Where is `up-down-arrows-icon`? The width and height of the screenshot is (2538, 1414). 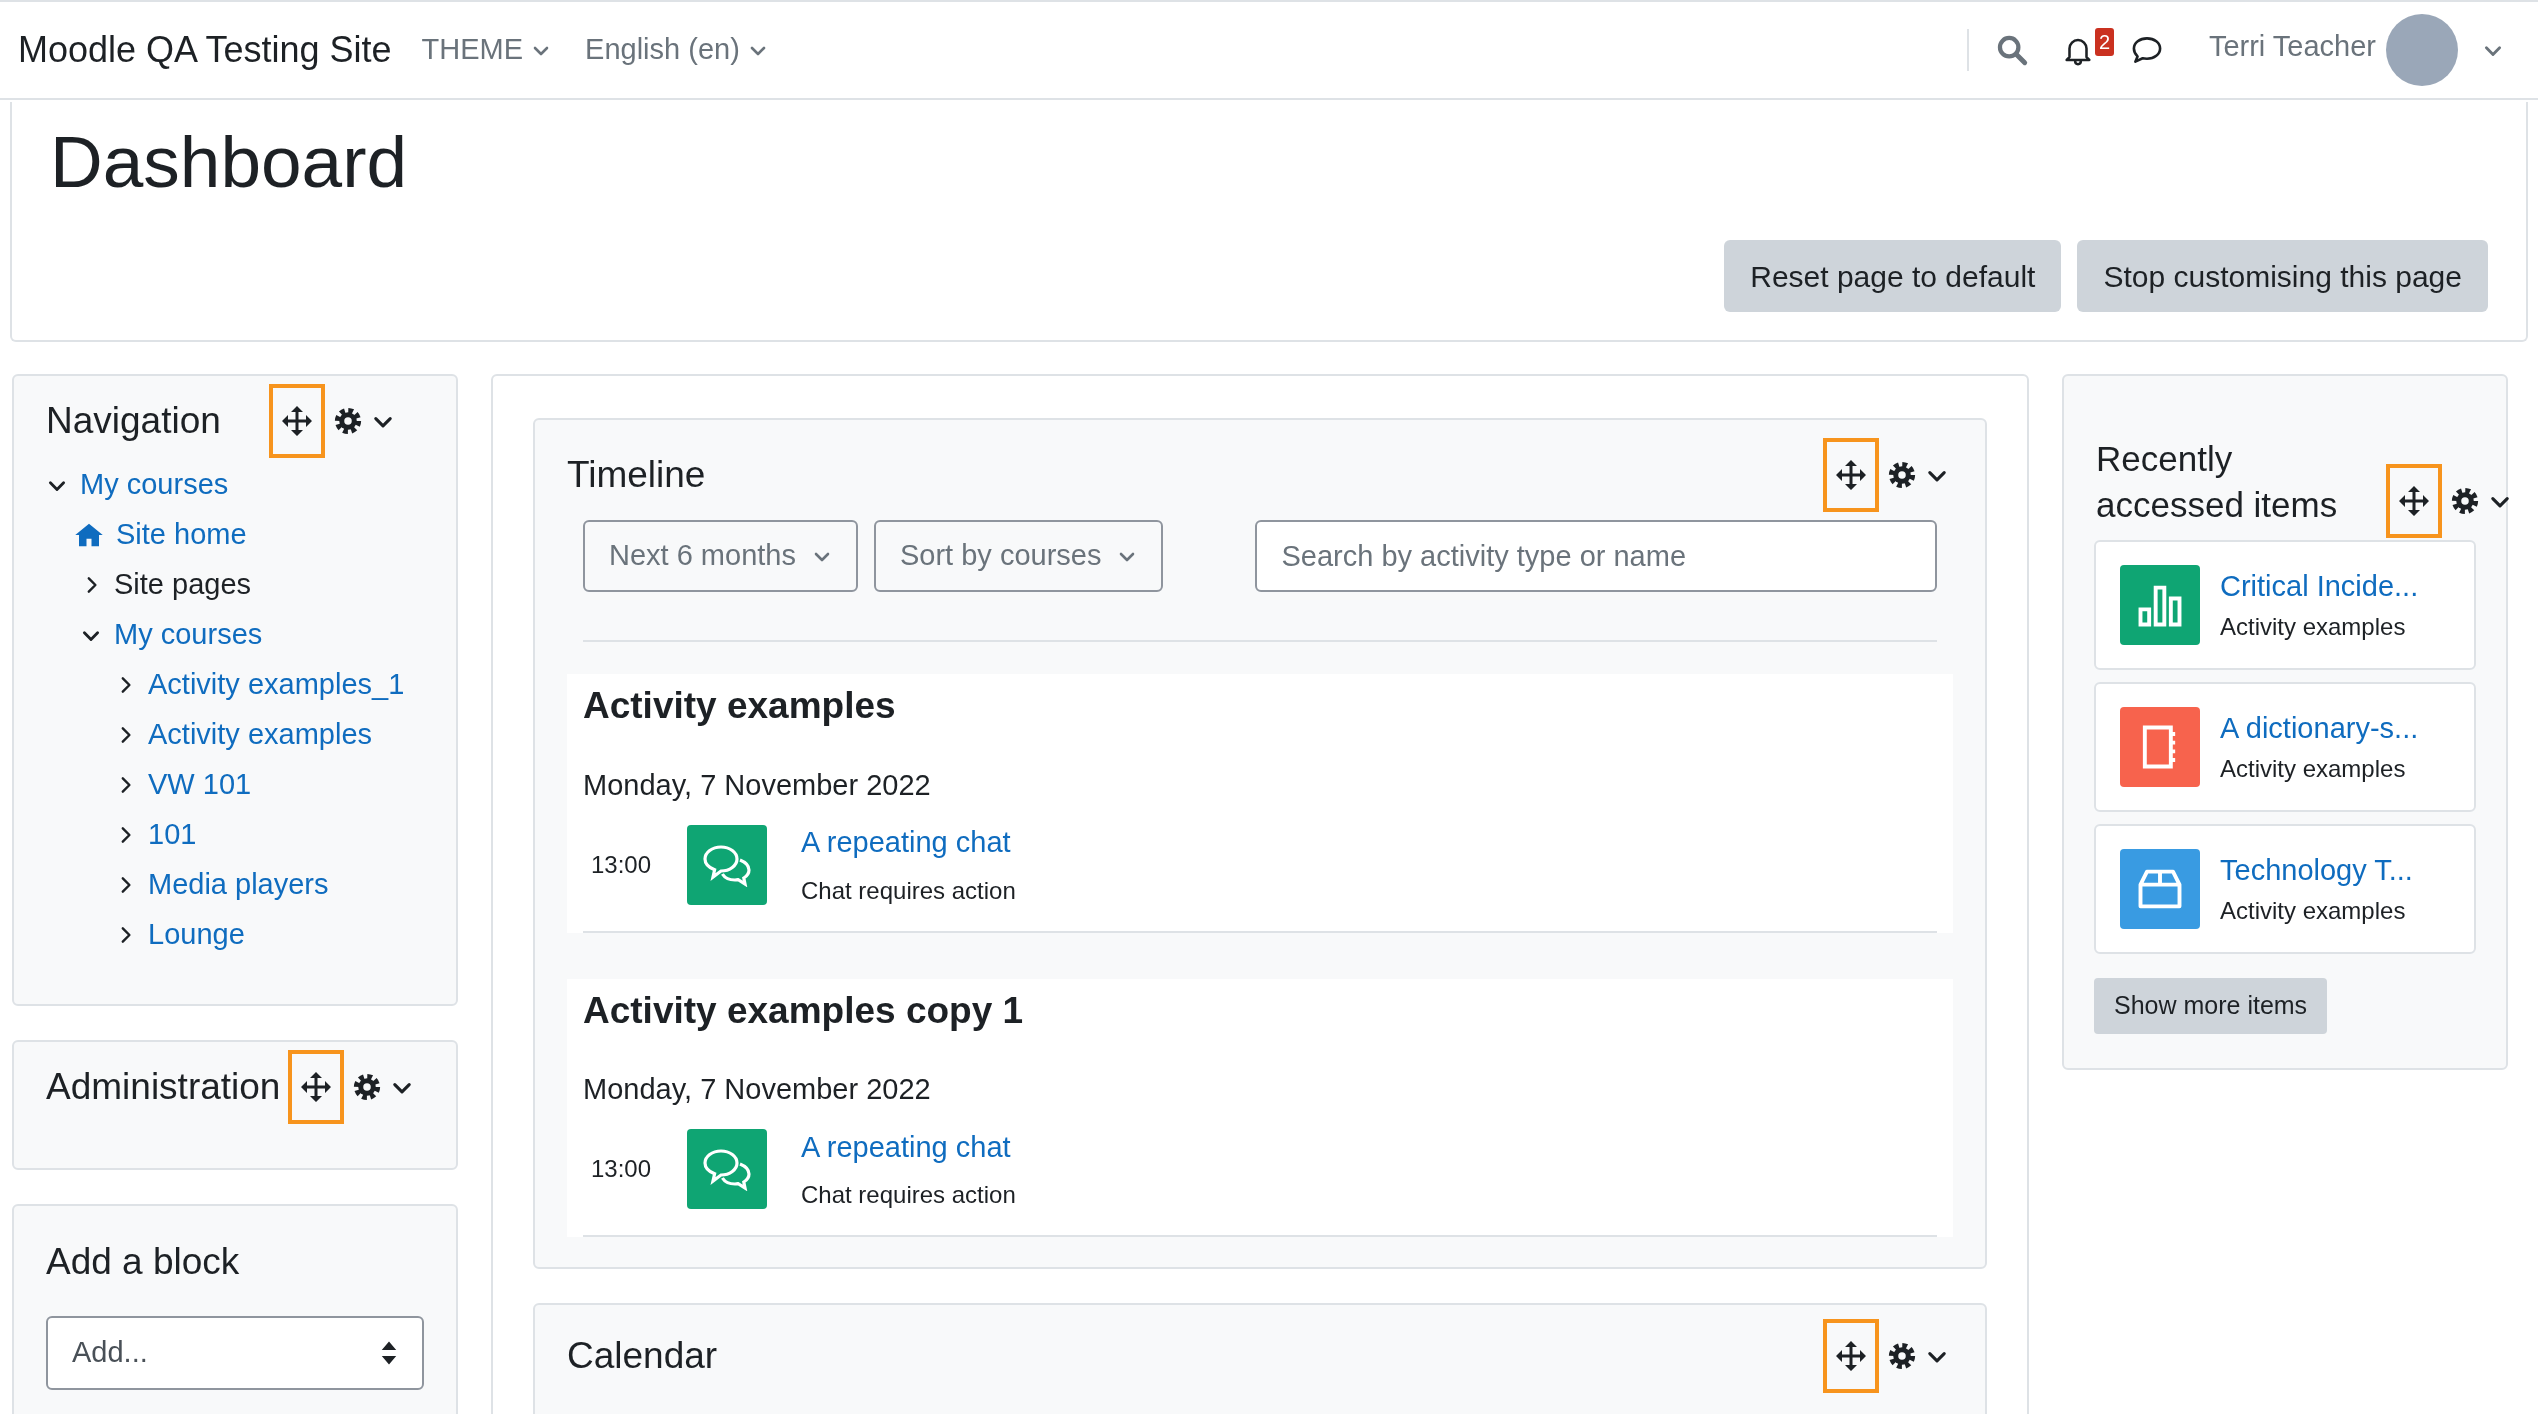 up-down-arrows-icon is located at coordinates (389, 1352).